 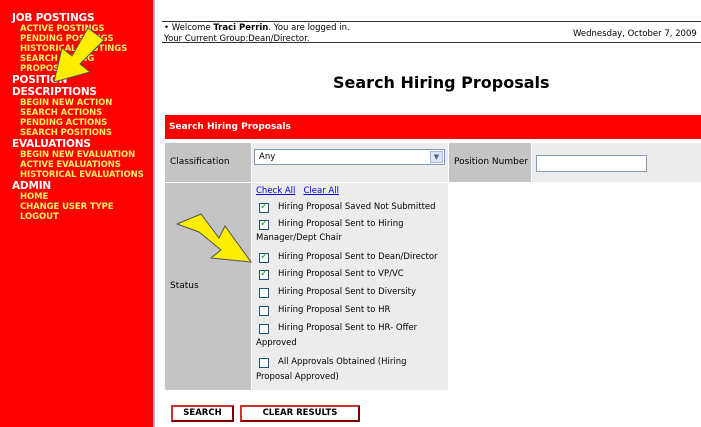 I want to click on nav-search-actions: SEARCH ACTIONS, so click(x=77, y=113).